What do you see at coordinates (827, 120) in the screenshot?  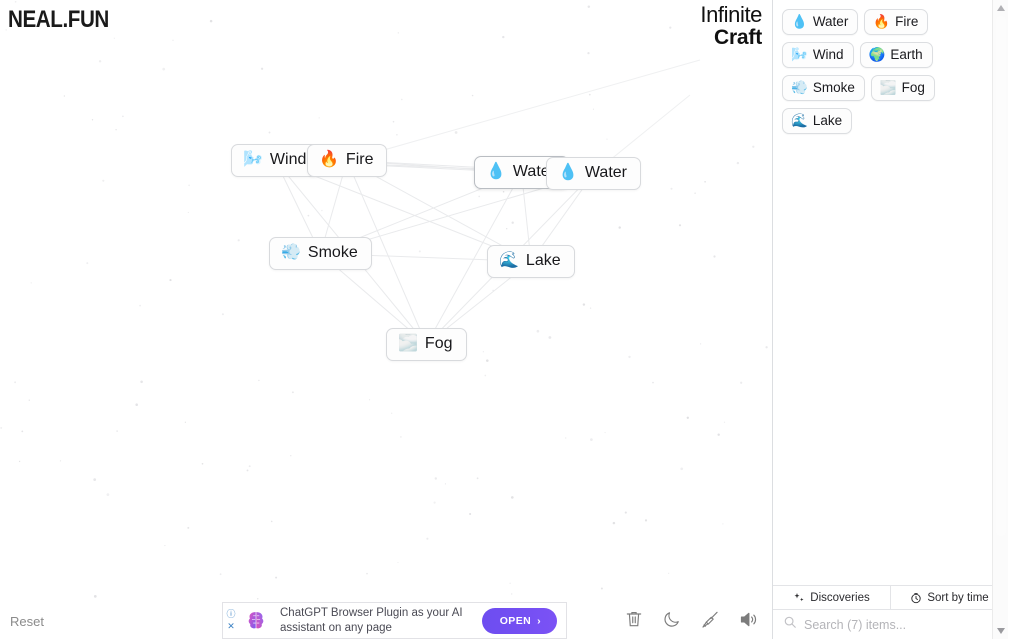 I see `sidebar-item-label: Lake` at bounding box center [827, 120].